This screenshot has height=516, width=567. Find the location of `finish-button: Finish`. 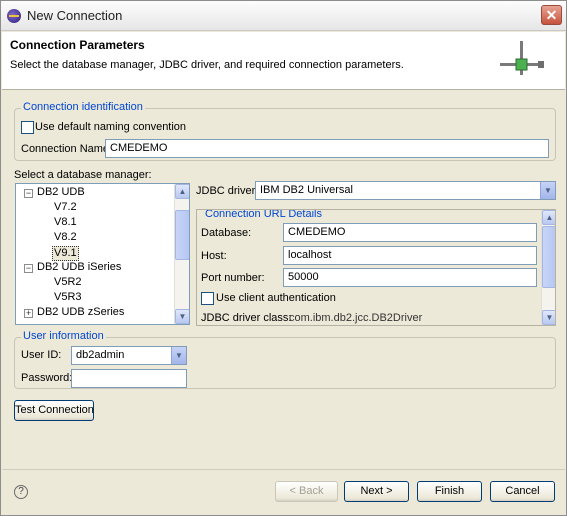

finish-button: Finish is located at coordinates (449, 491).